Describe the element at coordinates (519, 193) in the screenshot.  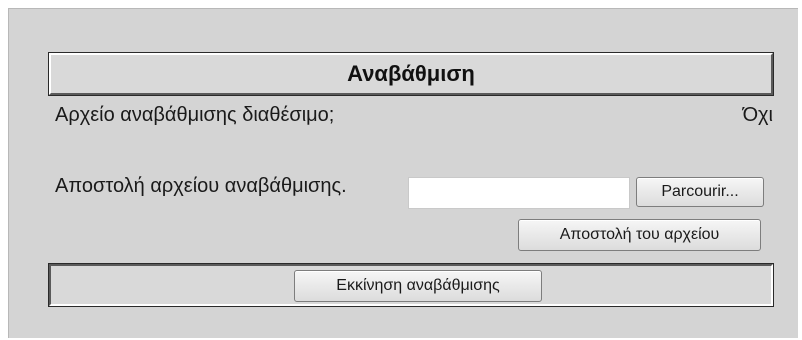
I see `file-path-input` at that location.